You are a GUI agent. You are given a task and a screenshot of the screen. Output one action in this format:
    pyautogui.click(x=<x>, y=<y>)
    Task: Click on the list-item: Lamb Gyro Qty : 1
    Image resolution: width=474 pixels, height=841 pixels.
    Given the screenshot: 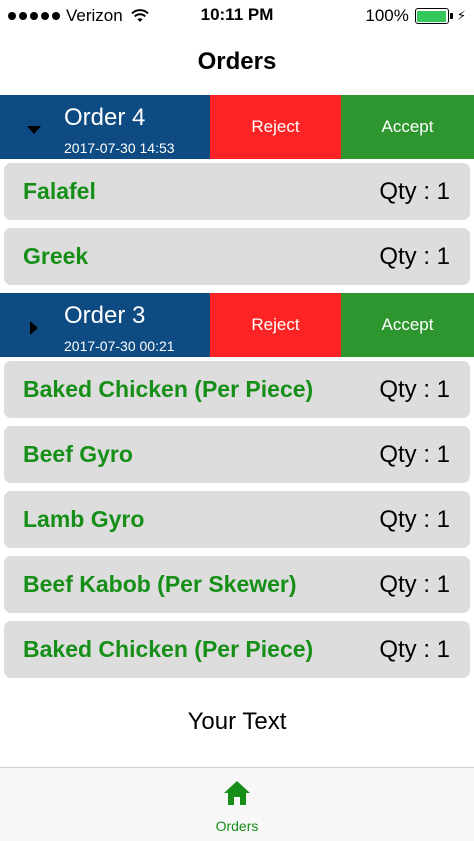 What is the action you would take?
    pyautogui.click(x=237, y=519)
    